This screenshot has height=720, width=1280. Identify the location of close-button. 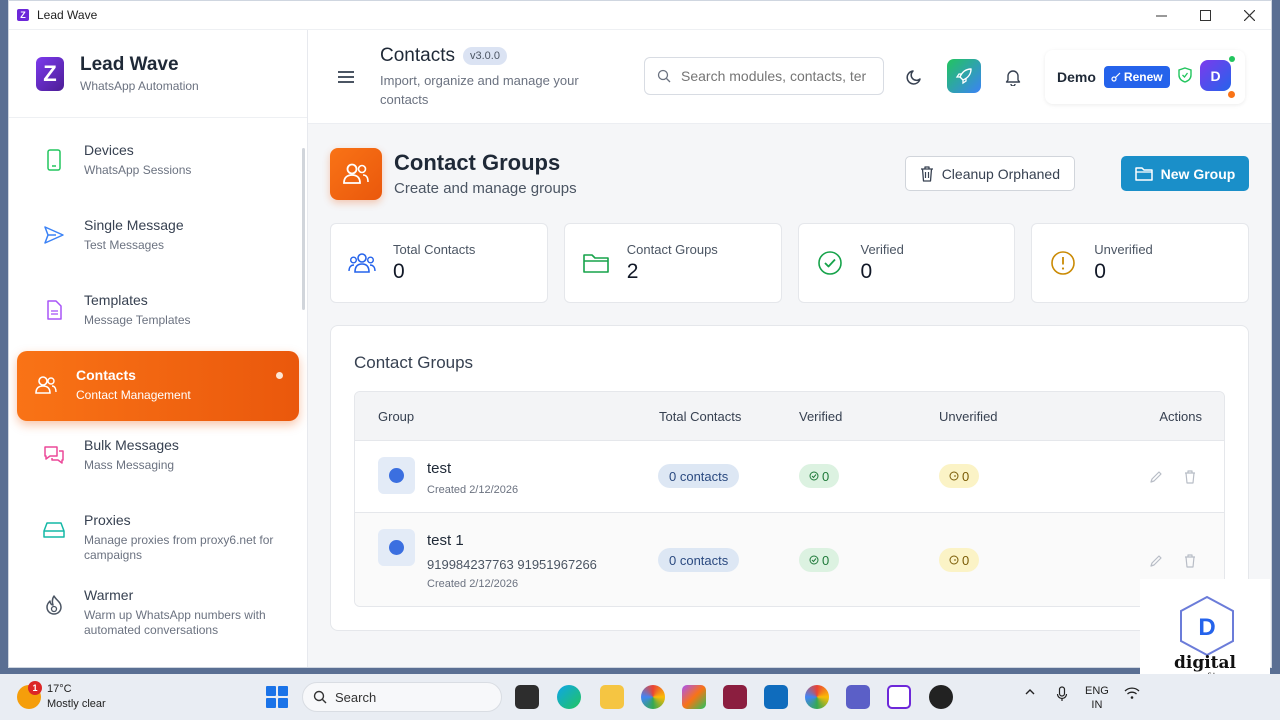
(1249, 15).